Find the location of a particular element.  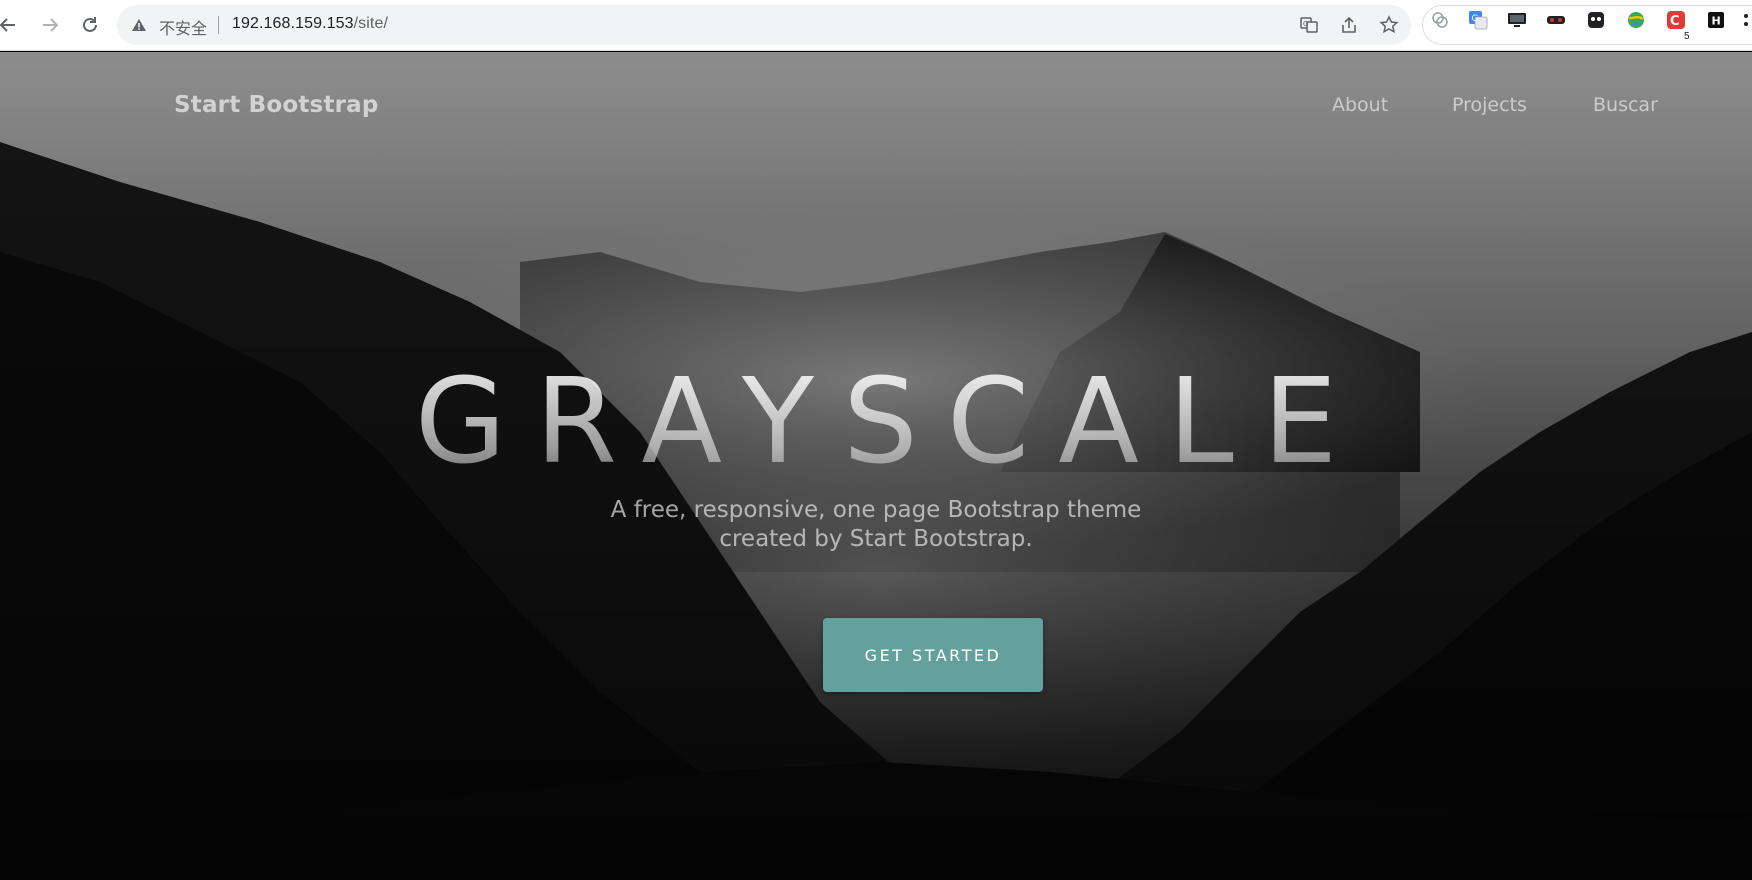

extension-circles-icon is located at coordinates (1440, 20).